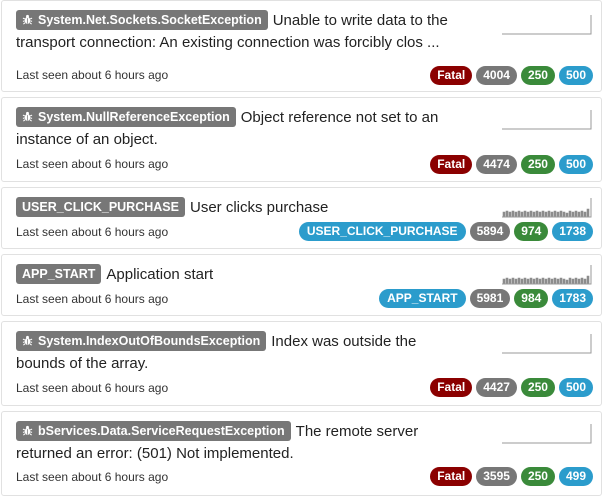  What do you see at coordinates (382, 231) in the screenshot?
I see `event-type-tag-badge: USER_CLICK_PURCHASE` at bounding box center [382, 231].